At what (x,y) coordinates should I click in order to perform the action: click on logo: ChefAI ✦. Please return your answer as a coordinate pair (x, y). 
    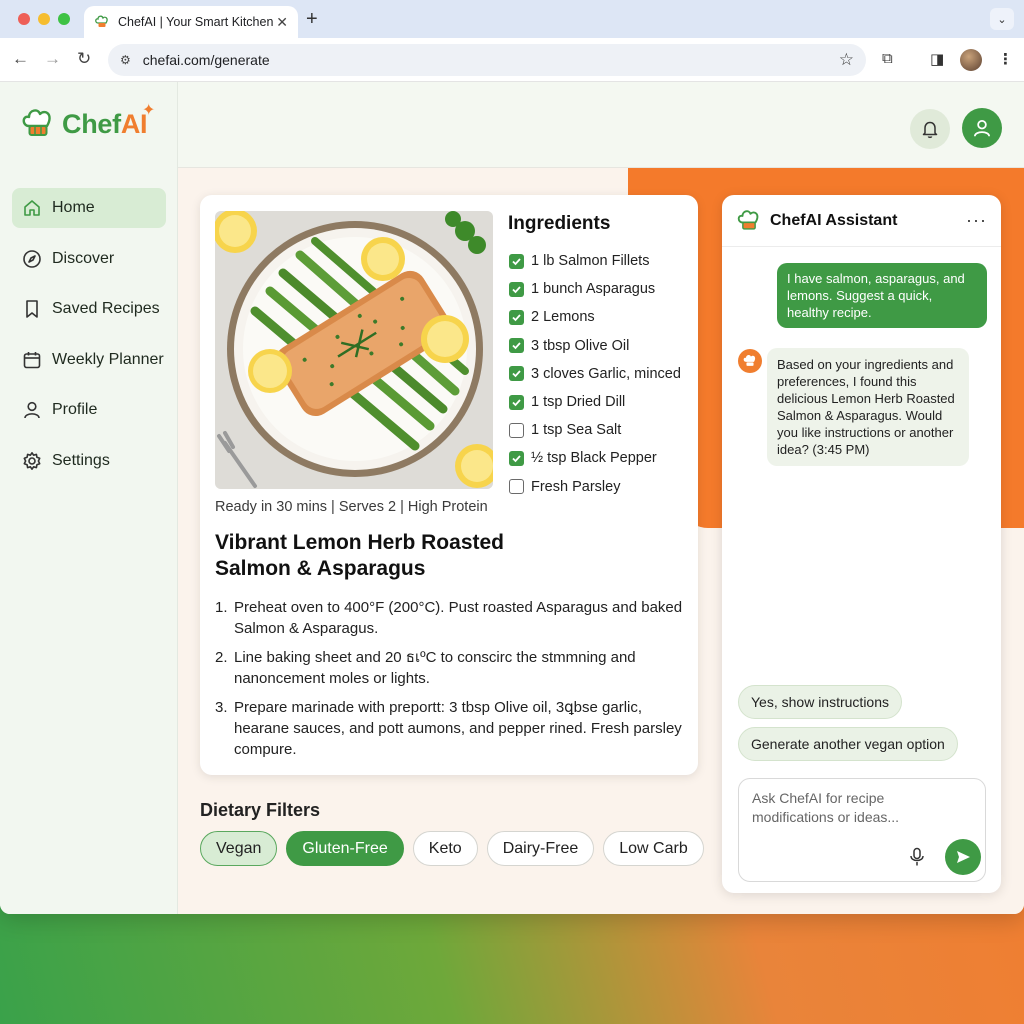
    Looking at the image, I should click on (87, 122).